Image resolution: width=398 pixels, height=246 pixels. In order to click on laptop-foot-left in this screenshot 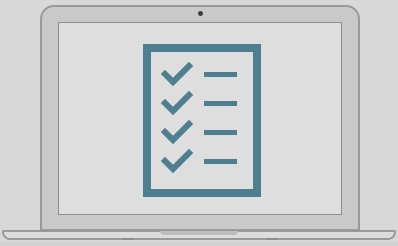, I will do `click(128, 239)`.